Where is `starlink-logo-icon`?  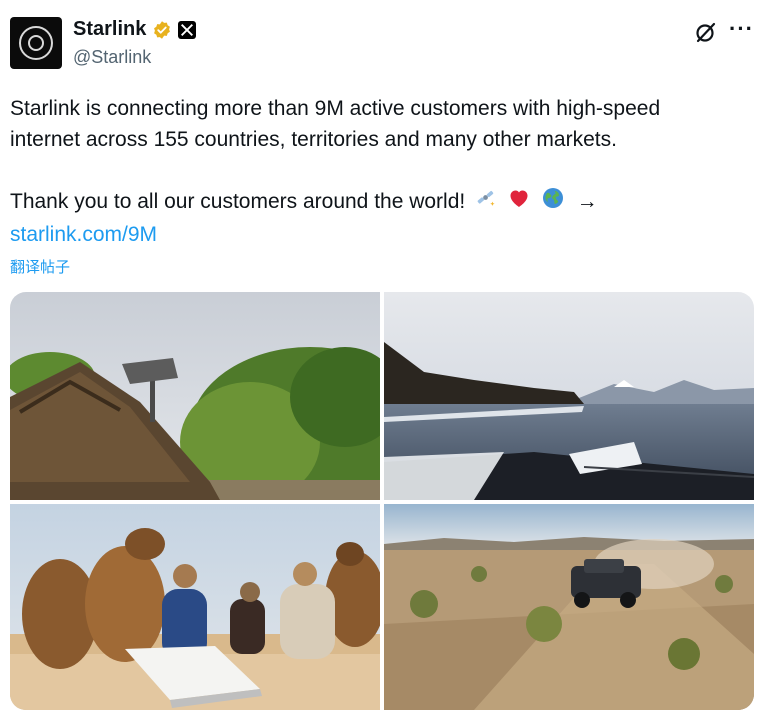
starlink-logo-icon is located at coordinates (36, 43).